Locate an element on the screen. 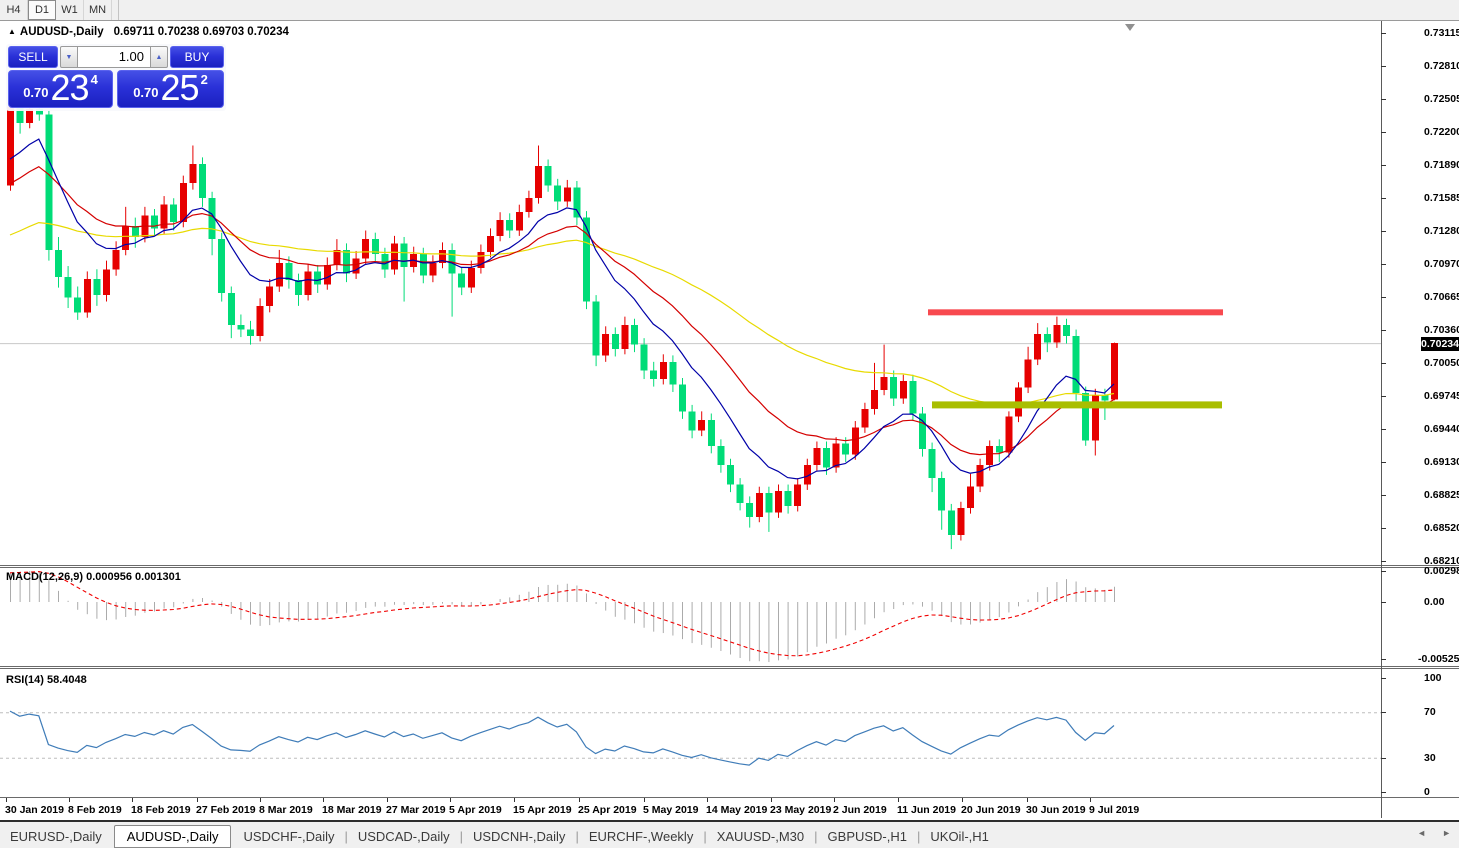  chart-symbol-label: AUDUSD-,Daily is located at coordinates (61, 32).